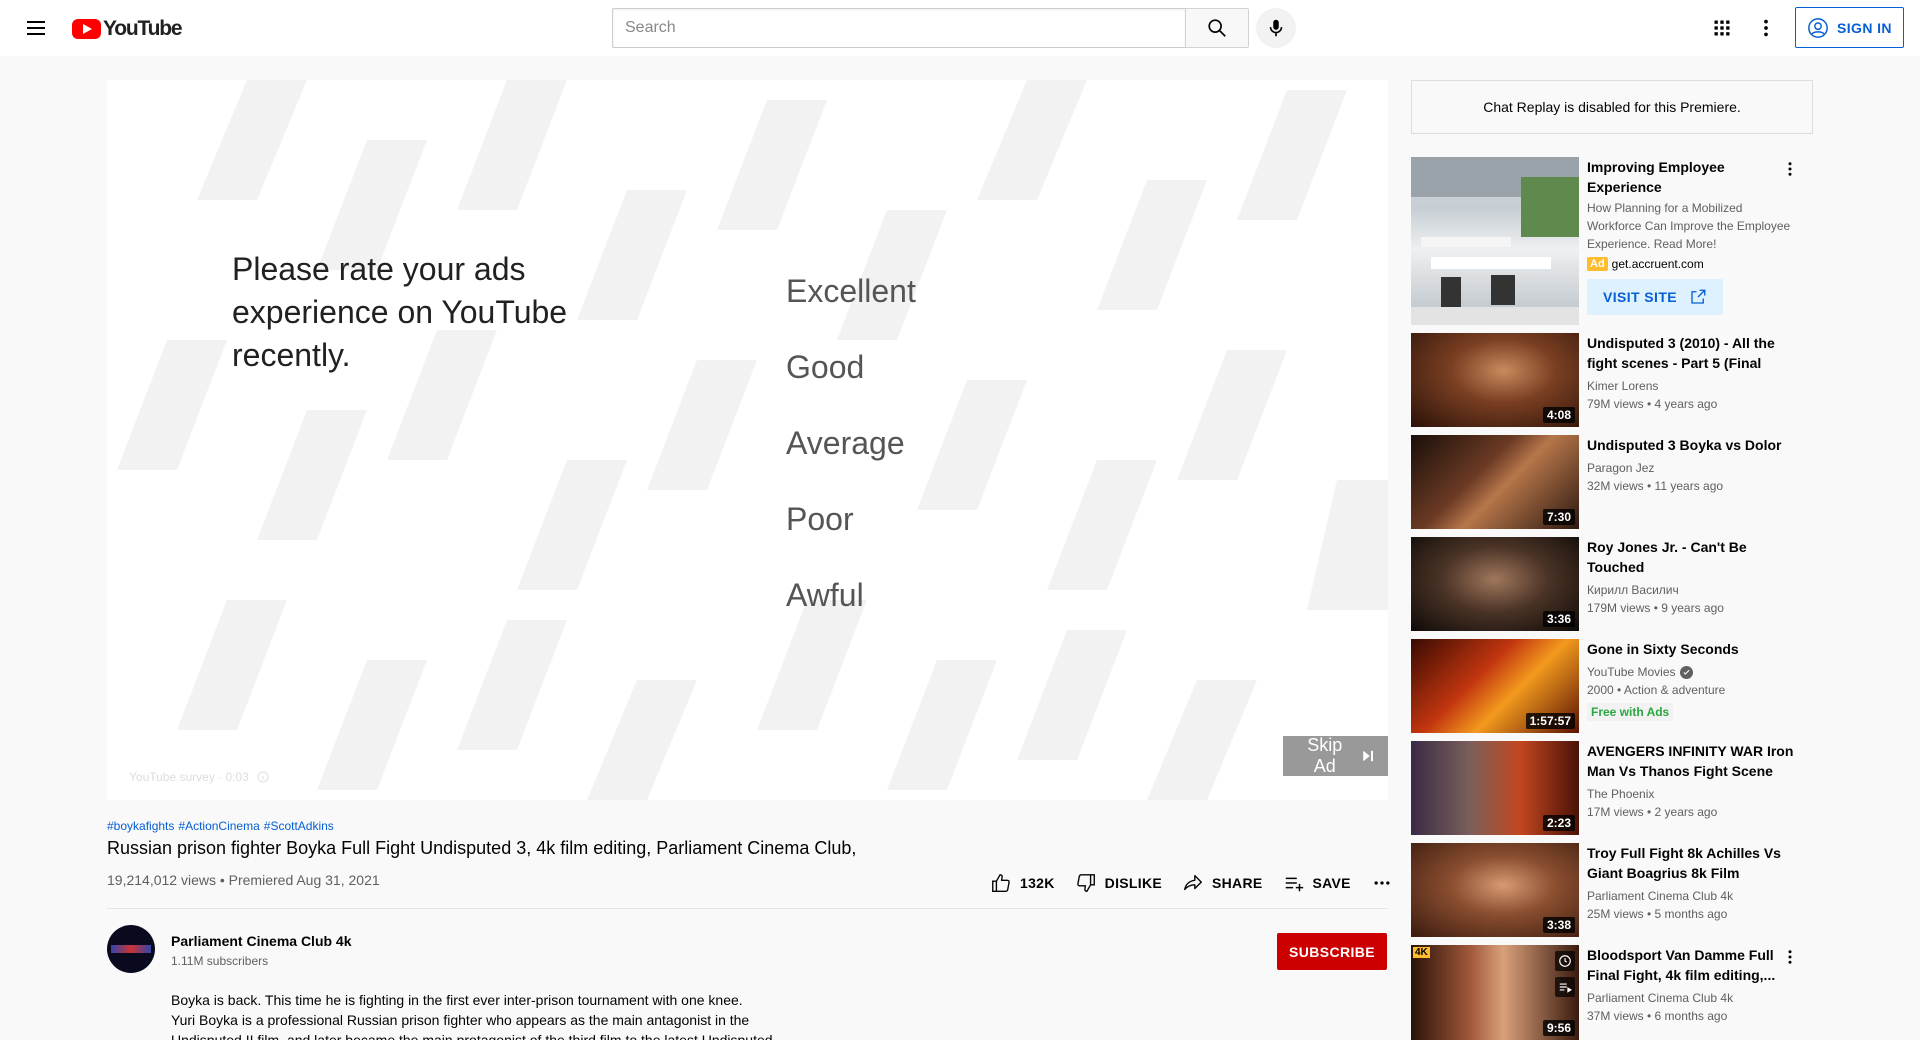  What do you see at coordinates (189, 777) in the screenshot?
I see `survey-footer-text: YouTube survey · 0:03` at bounding box center [189, 777].